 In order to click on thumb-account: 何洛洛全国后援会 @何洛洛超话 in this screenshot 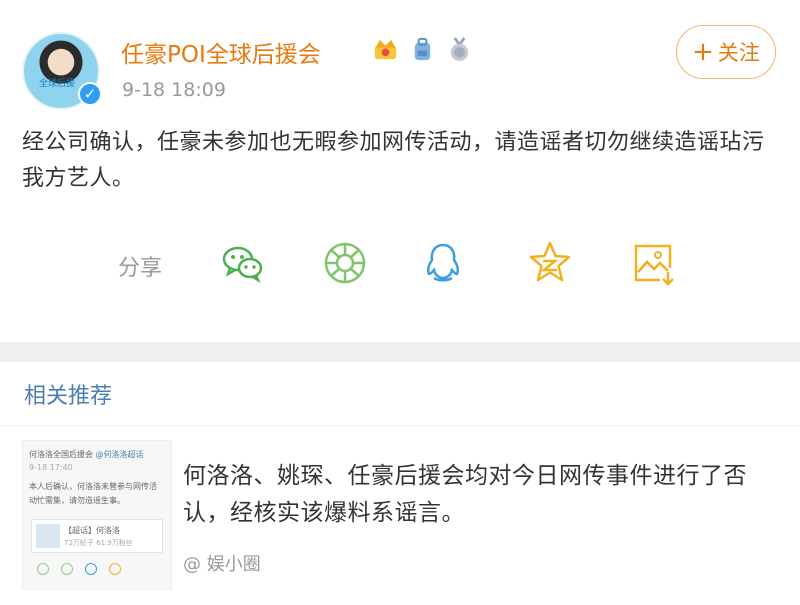, I will do `click(86, 454)`.